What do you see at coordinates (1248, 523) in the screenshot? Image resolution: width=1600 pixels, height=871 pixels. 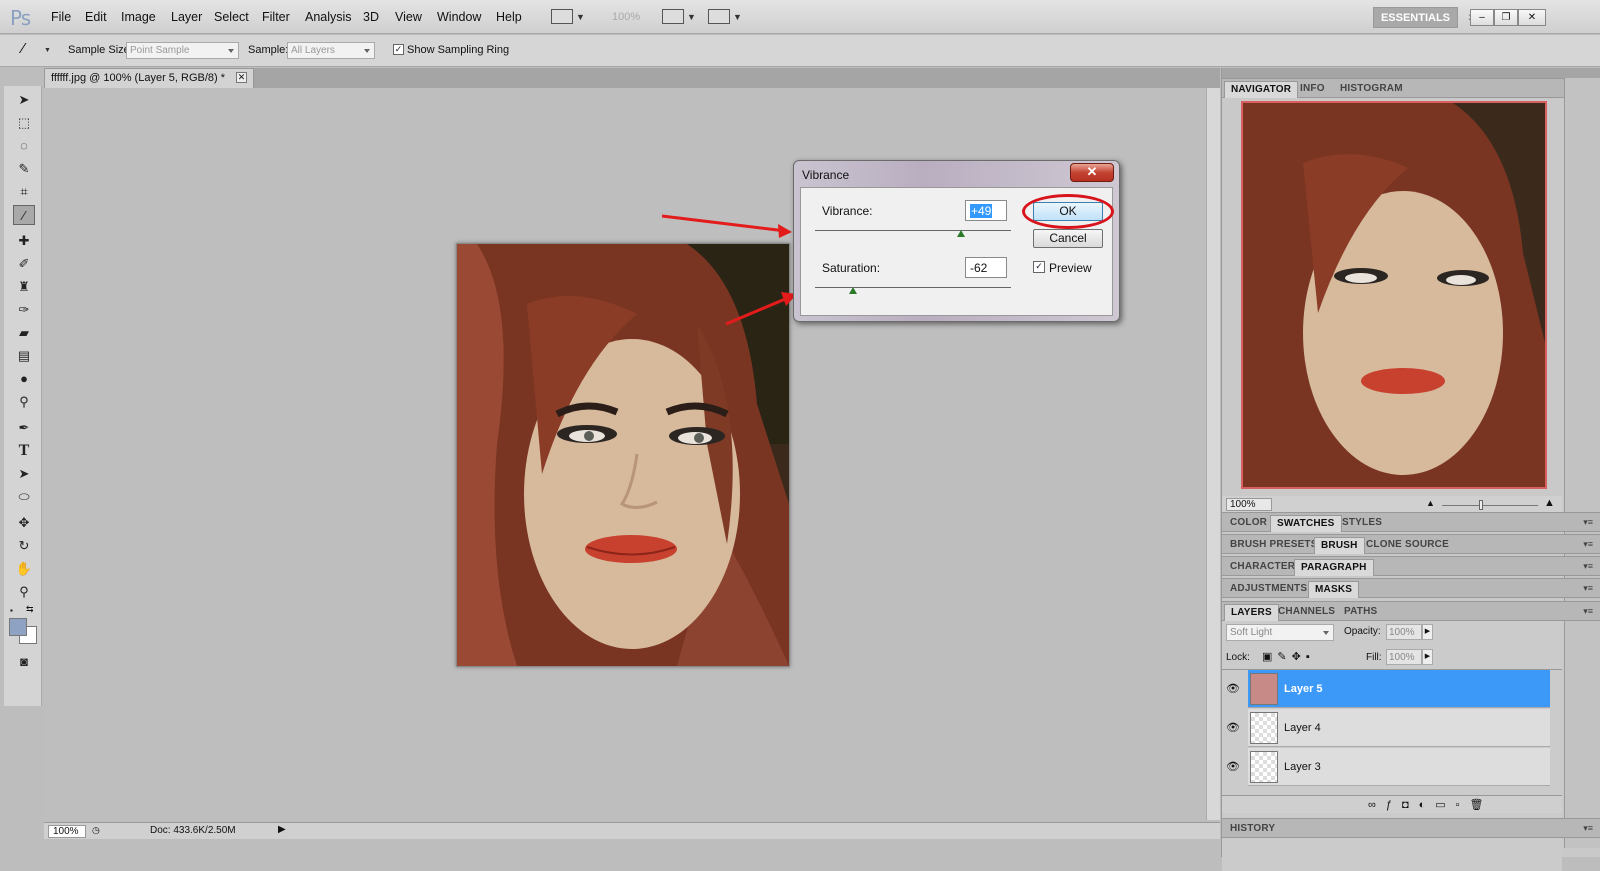 I see `tab-color: COLOR` at bounding box center [1248, 523].